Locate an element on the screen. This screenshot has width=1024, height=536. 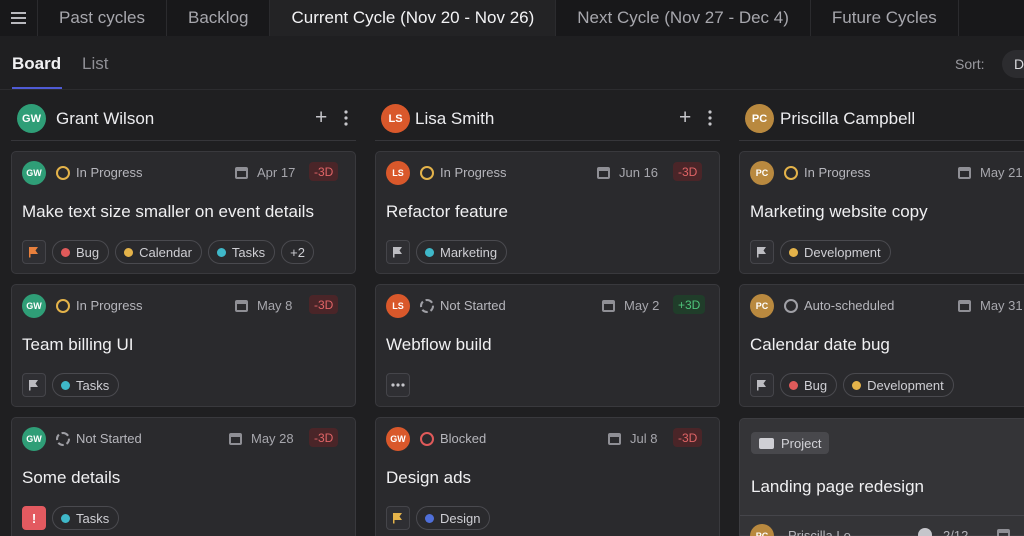
due-date: May 28 is located at coordinates (261, 438).